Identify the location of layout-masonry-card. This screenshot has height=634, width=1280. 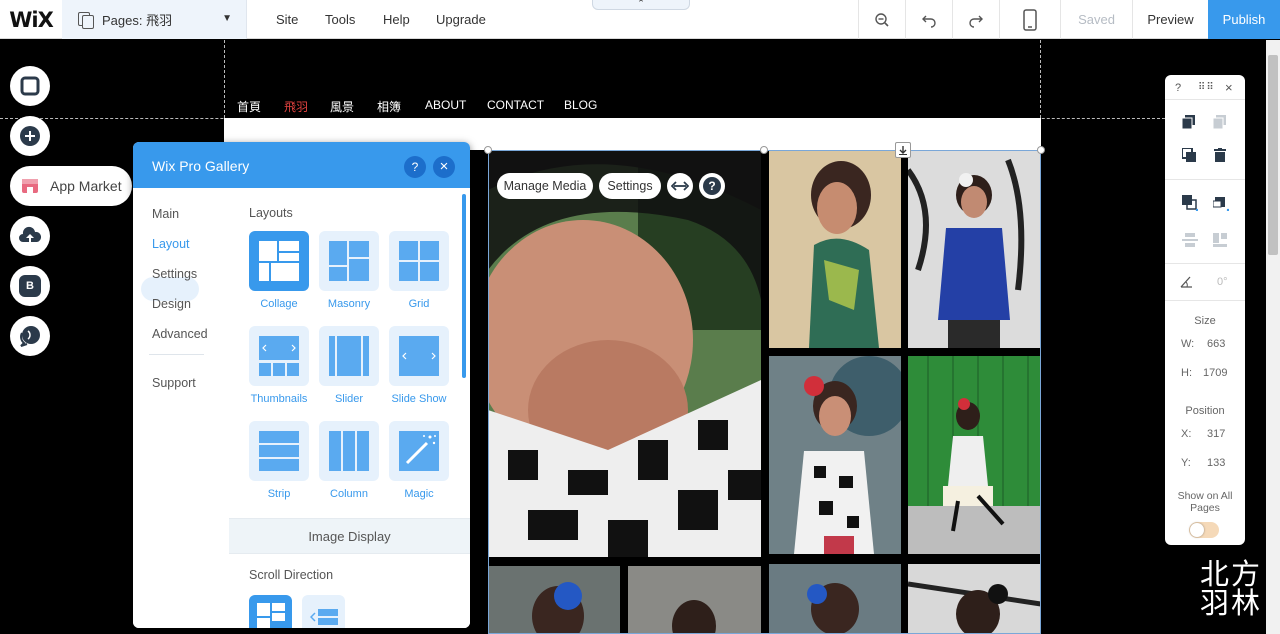
(349, 261).